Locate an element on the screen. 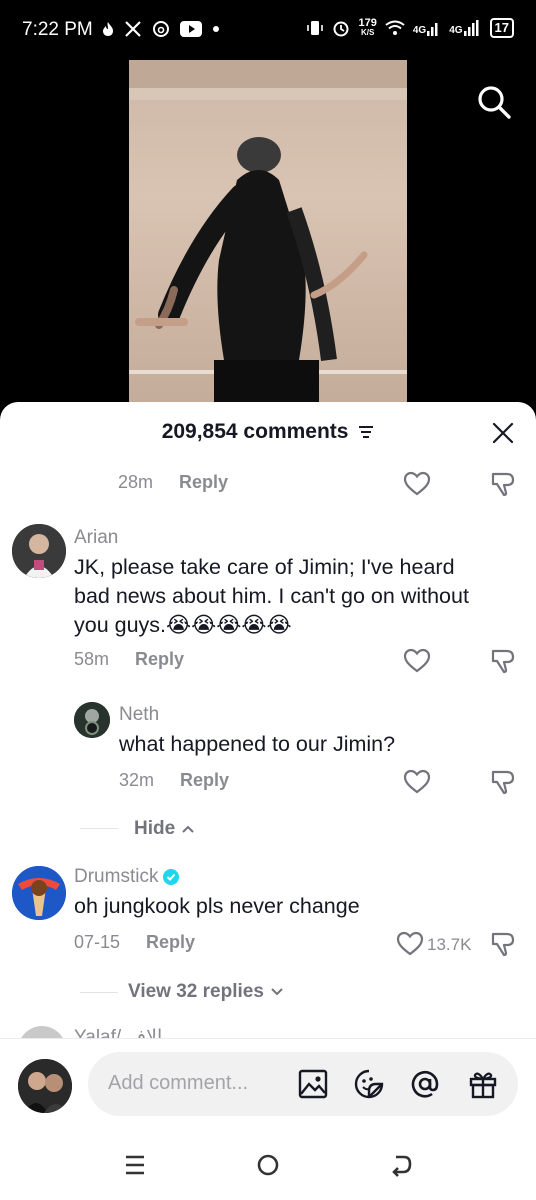 The height and width of the screenshot is (1200, 536). dot-icon is located at coordinates (216, 29).